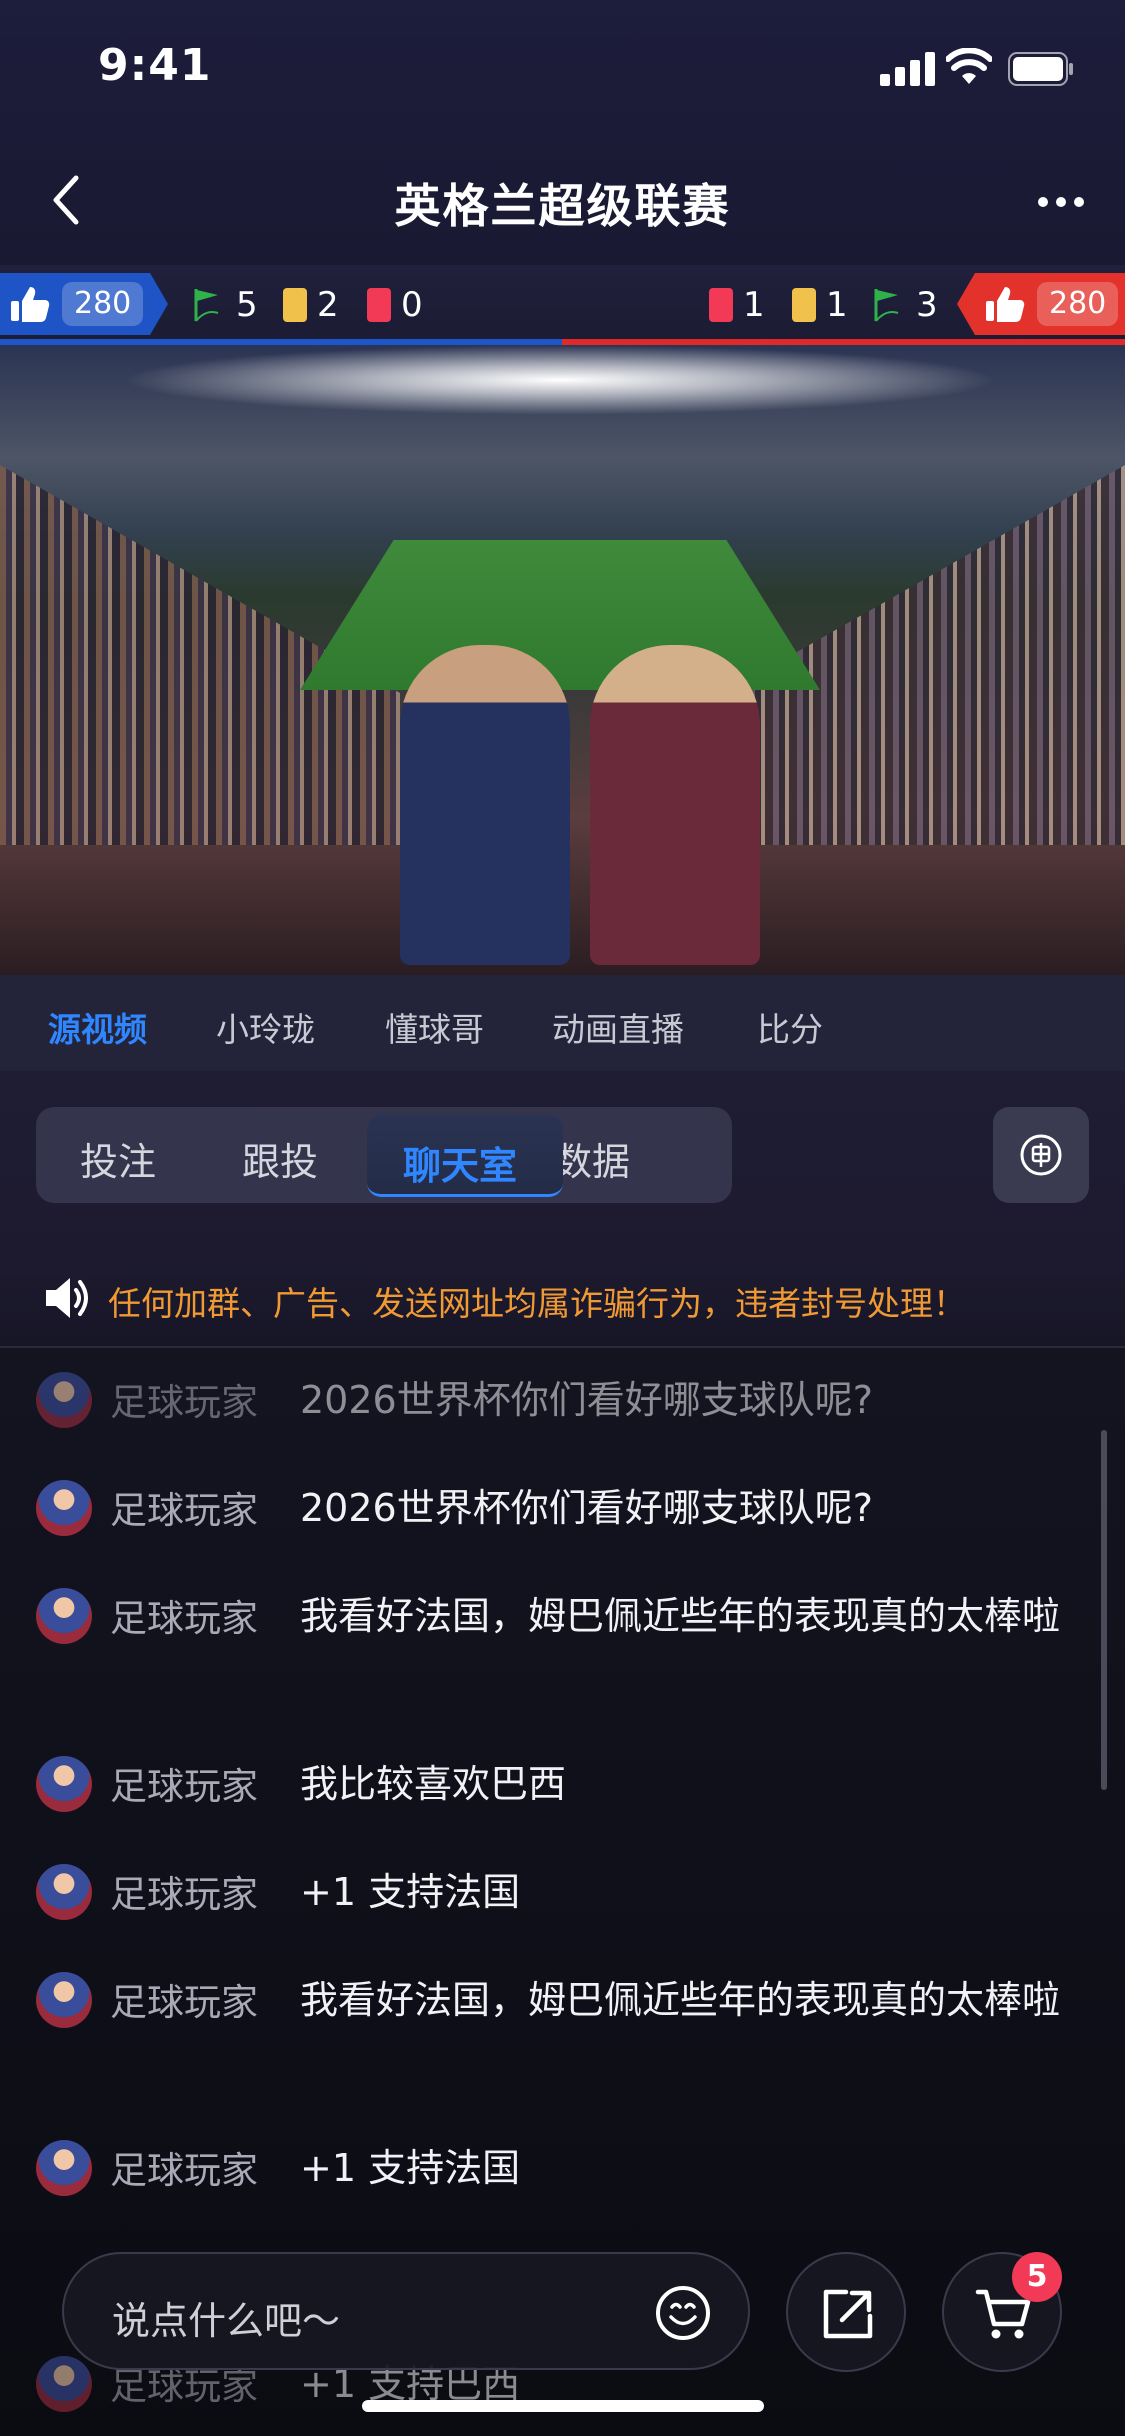 This screenshot has height=2436, width=1125. I want to click on chat-input-field: 说点什么吧～, so click(406, 2311).